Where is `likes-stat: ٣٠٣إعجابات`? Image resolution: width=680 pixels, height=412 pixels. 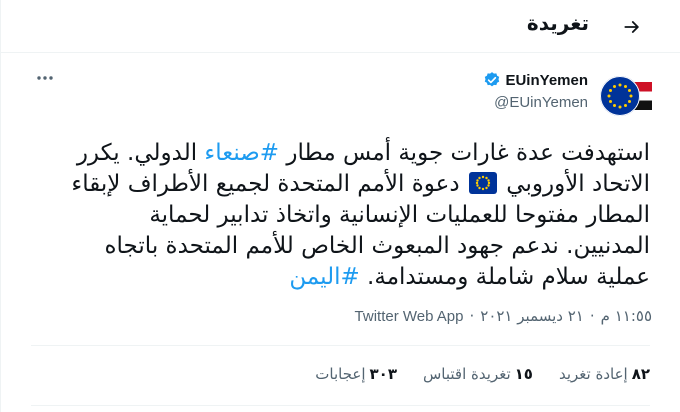
likes-stat: ٣٠٣إعجابات is located at coordinates (356, 374).